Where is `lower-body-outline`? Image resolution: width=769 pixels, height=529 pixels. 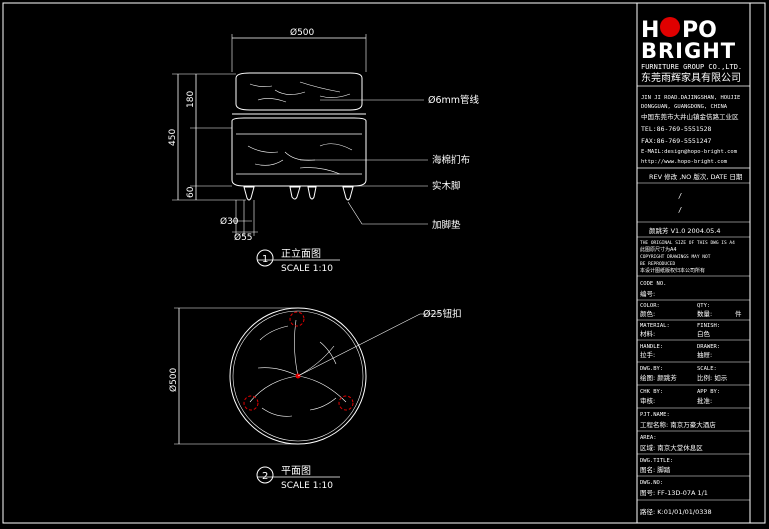 lower-body-outline is located at coordinates (299, 152).